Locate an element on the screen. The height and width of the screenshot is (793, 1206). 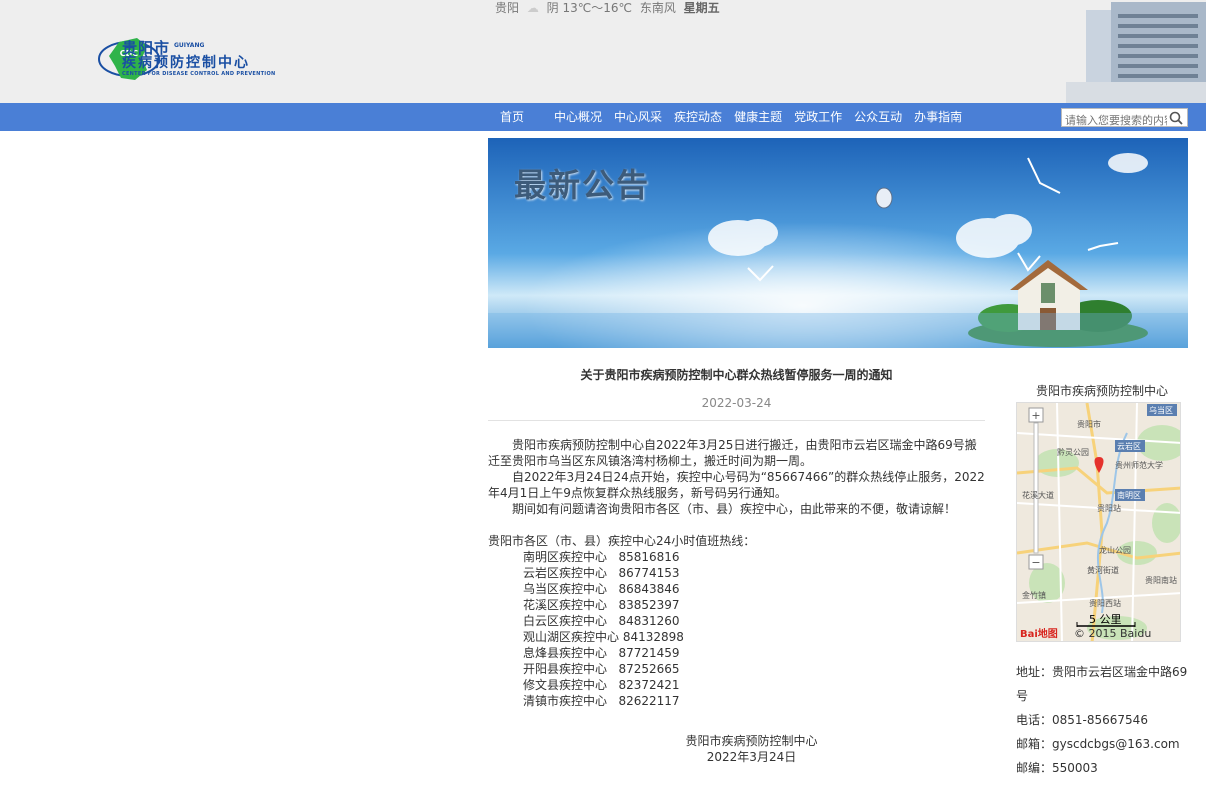
hotline-phone: 82372421 is located at coordinates (649, 685).